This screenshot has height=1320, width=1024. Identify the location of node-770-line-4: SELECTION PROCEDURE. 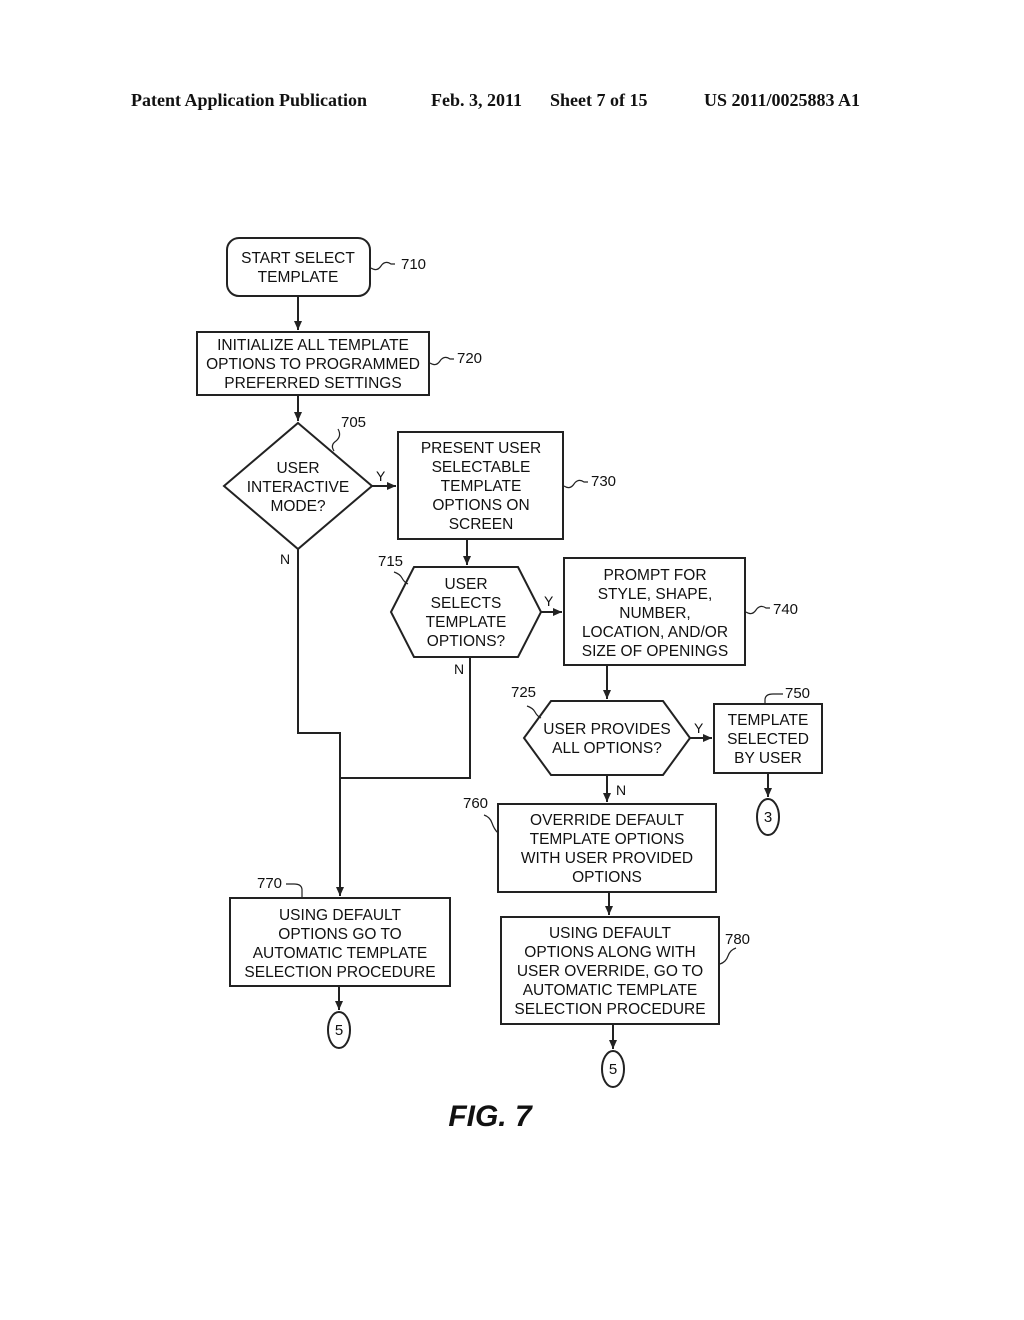
(339, 972).